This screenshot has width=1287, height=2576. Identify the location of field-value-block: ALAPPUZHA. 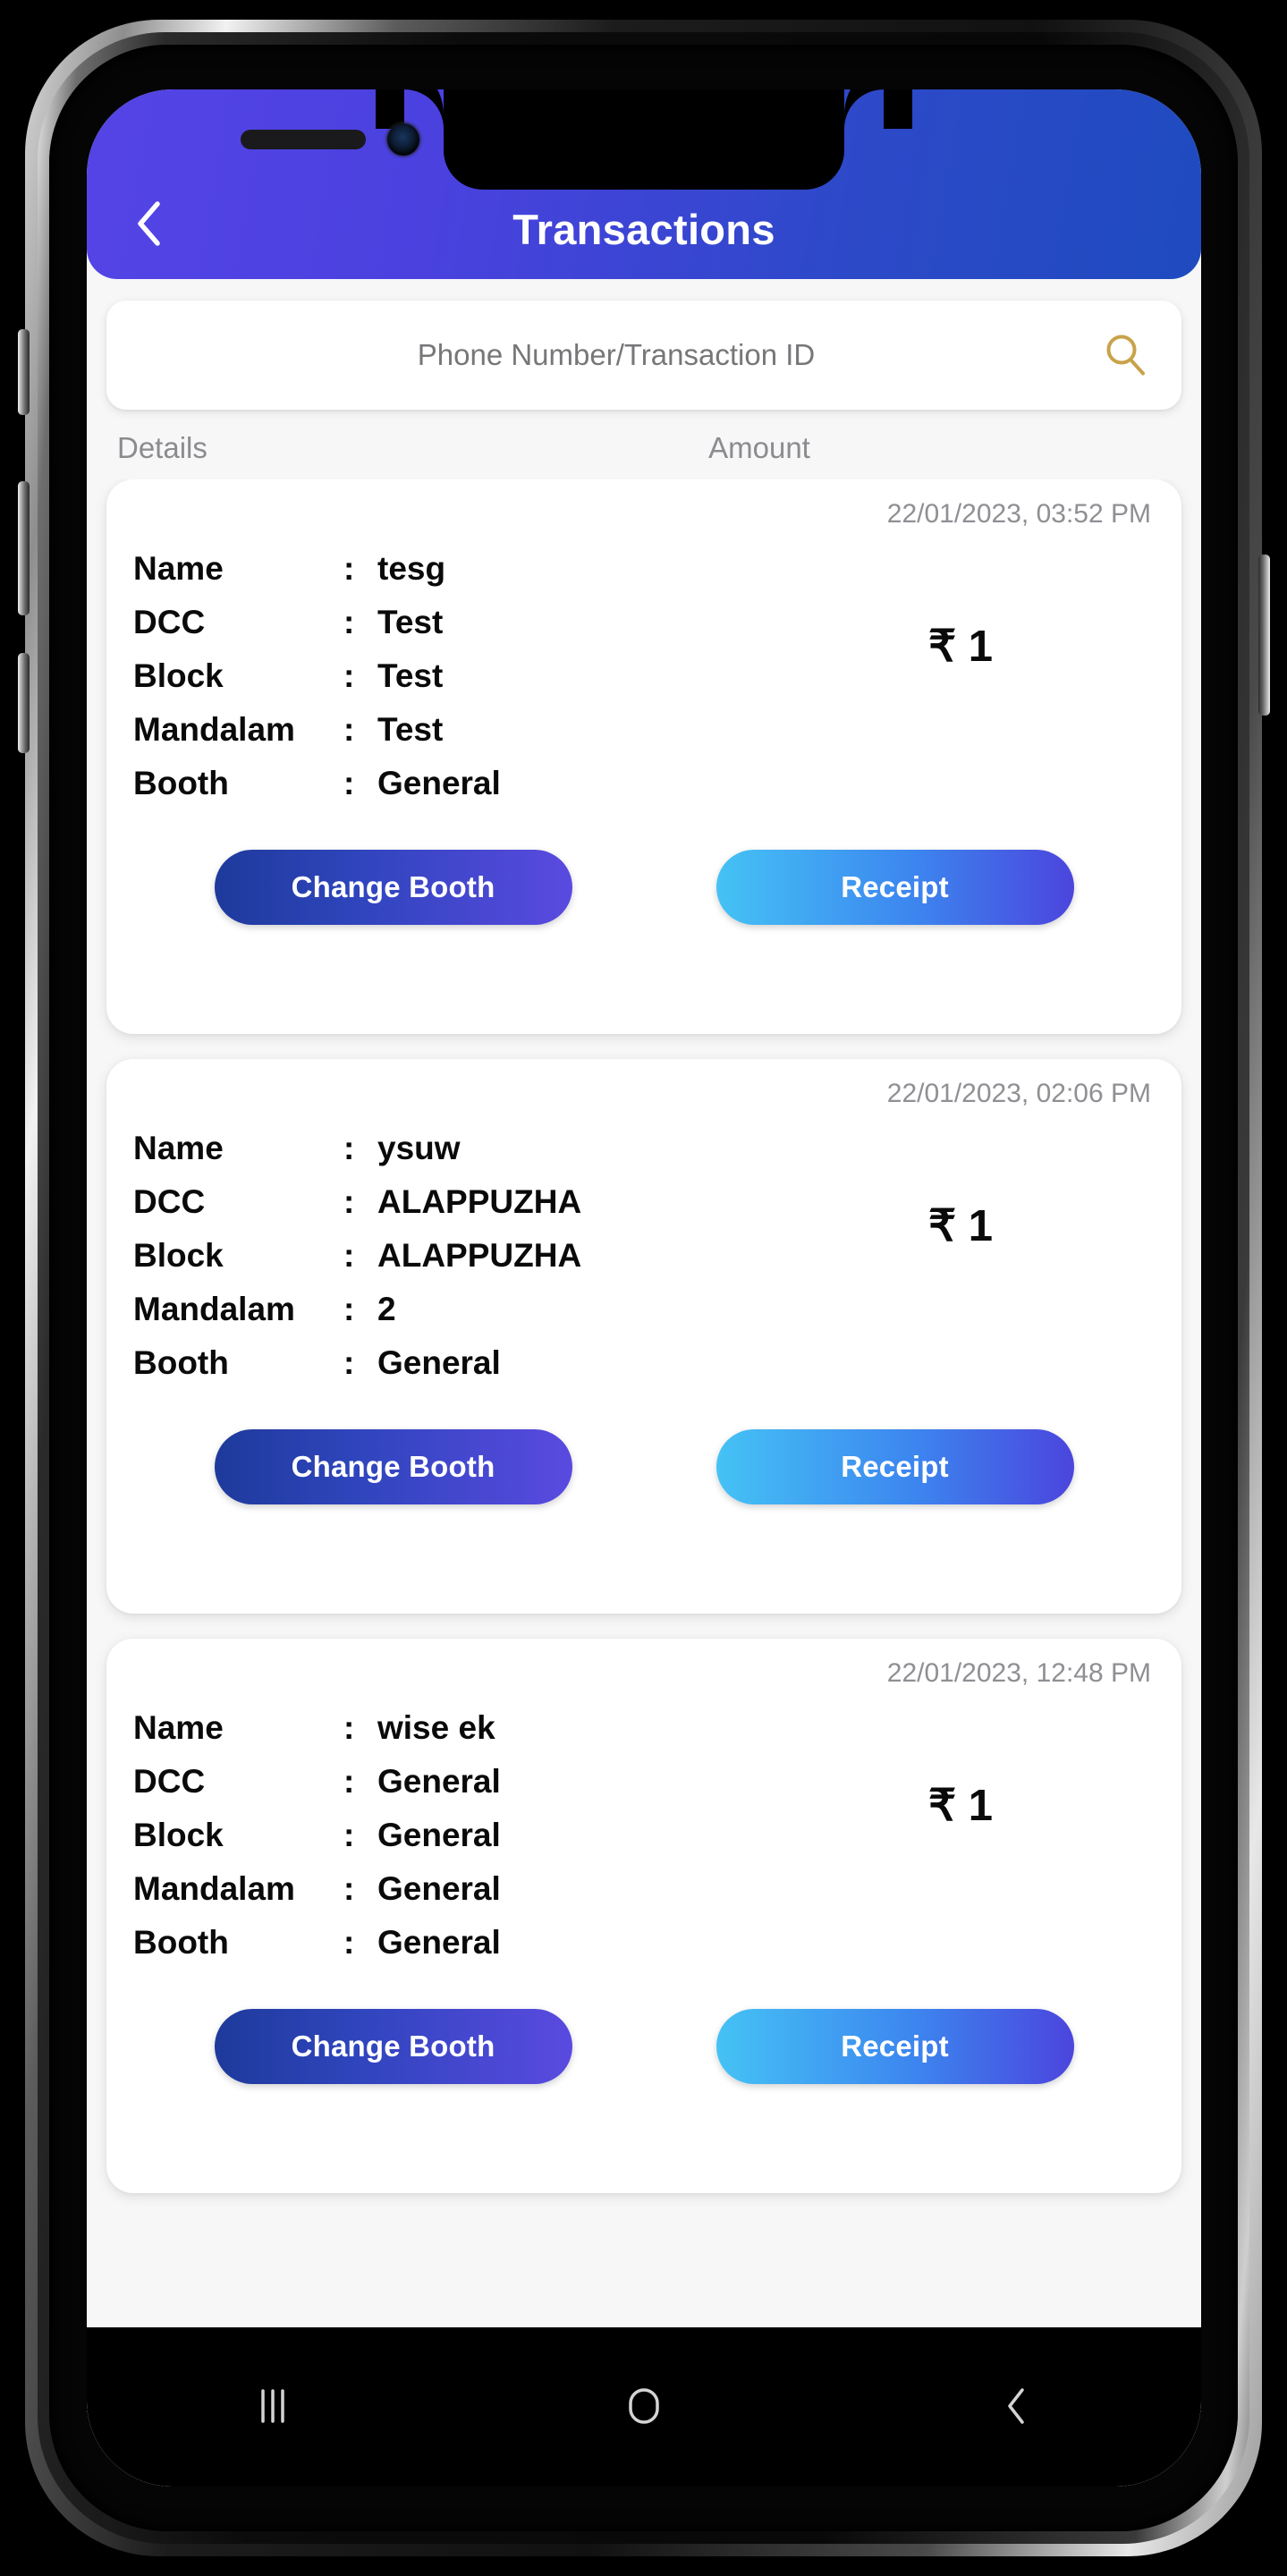
(479, 1255).